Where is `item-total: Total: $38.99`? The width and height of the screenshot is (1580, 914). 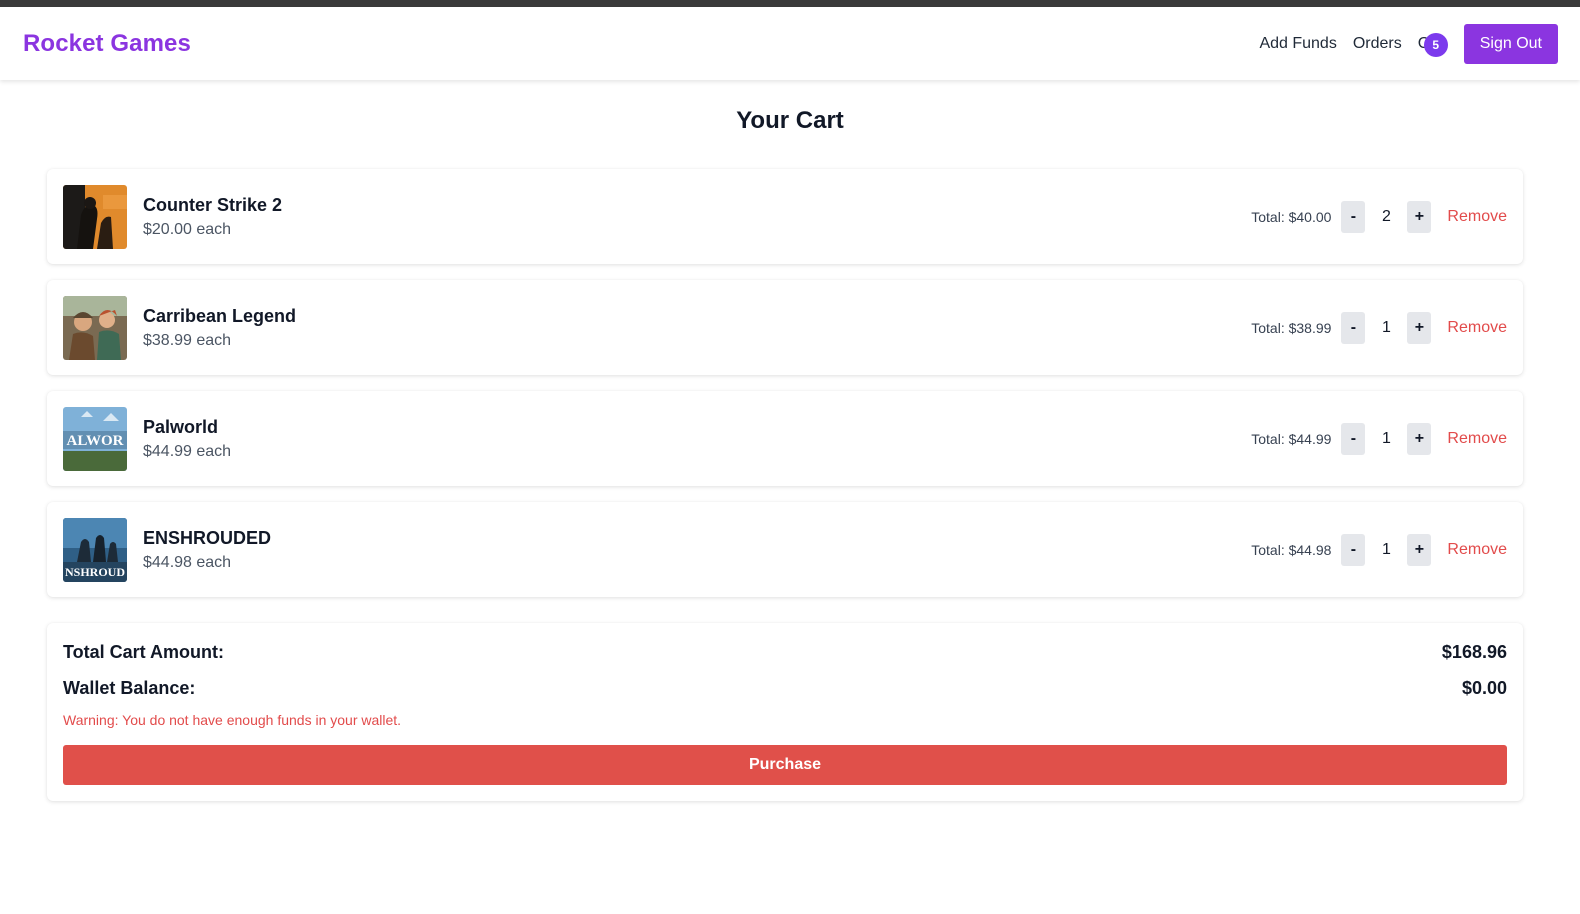
item-total: Total: $38.99 is located at coordinates (1291, 327).